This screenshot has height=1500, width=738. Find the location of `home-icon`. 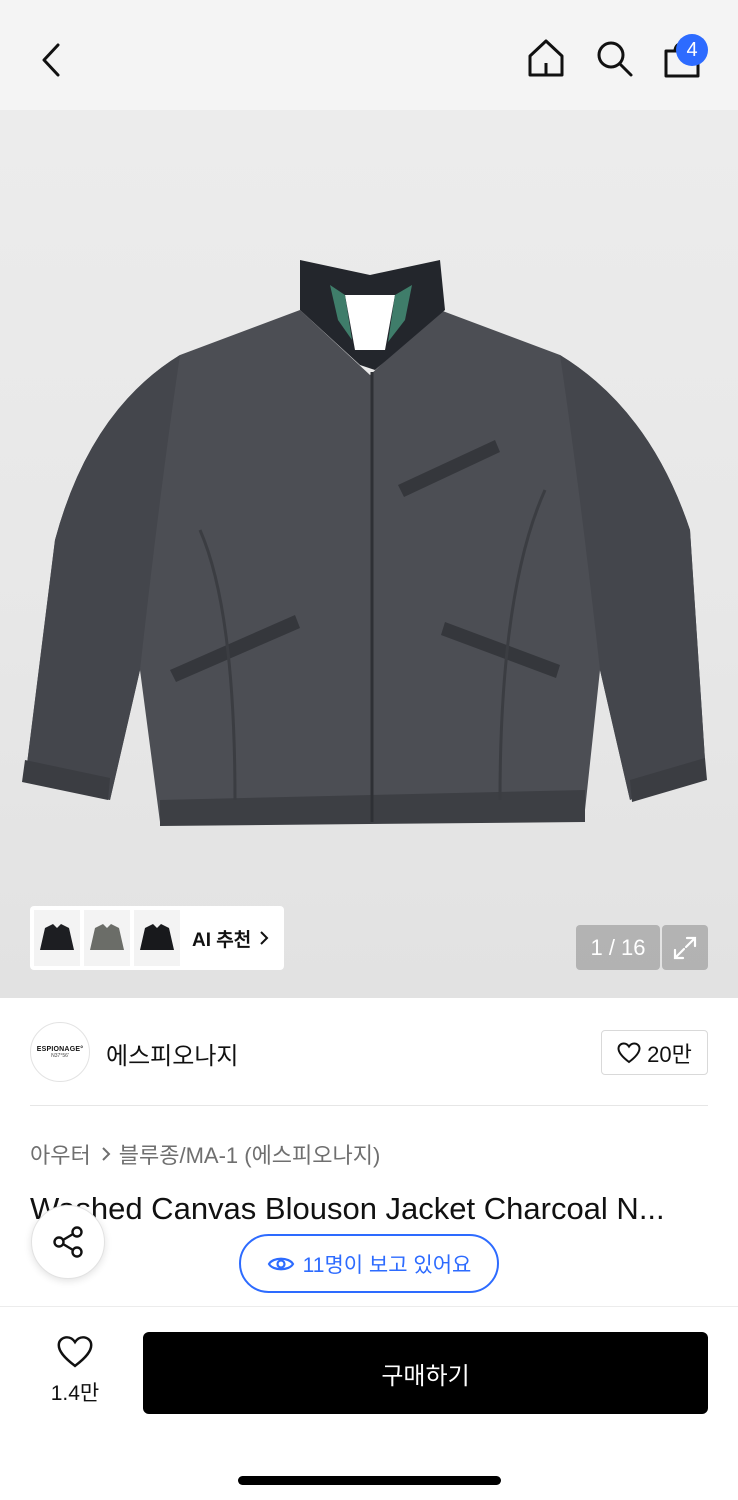

home-icon is located at coordinates (546, 58).